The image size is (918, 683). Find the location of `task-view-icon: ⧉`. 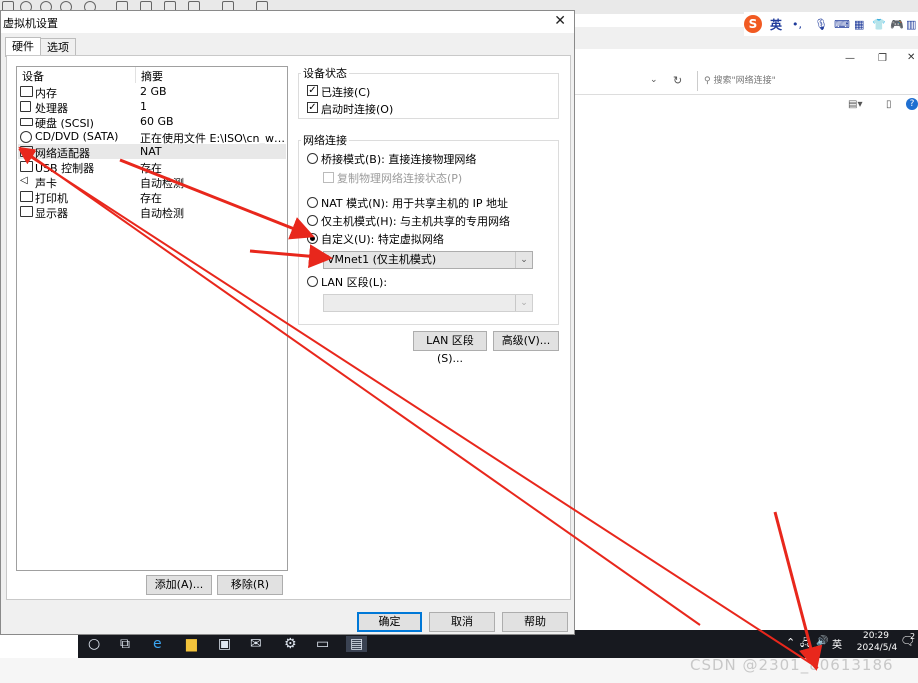

task-view-icon: ⧉ is located at coordinates (125, 644).